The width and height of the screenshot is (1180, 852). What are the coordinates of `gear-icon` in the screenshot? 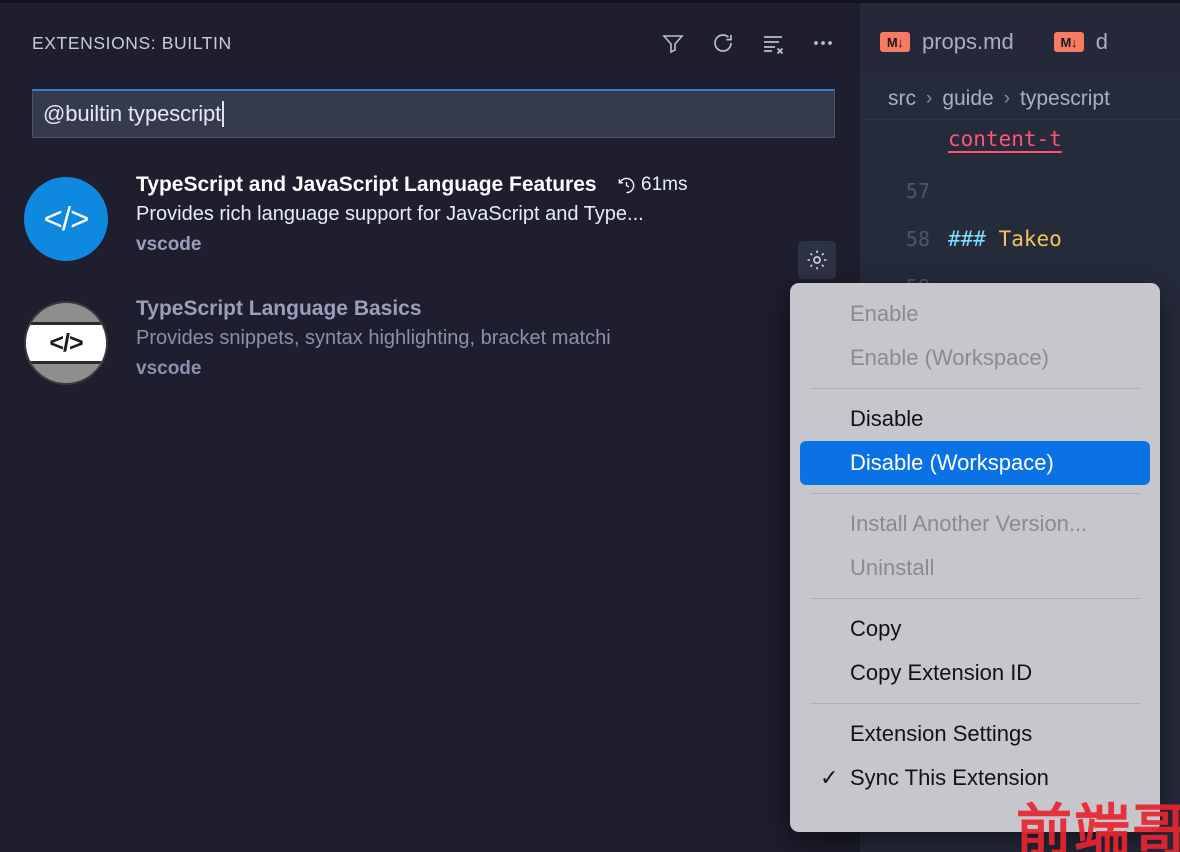 It's located at (817, 260).